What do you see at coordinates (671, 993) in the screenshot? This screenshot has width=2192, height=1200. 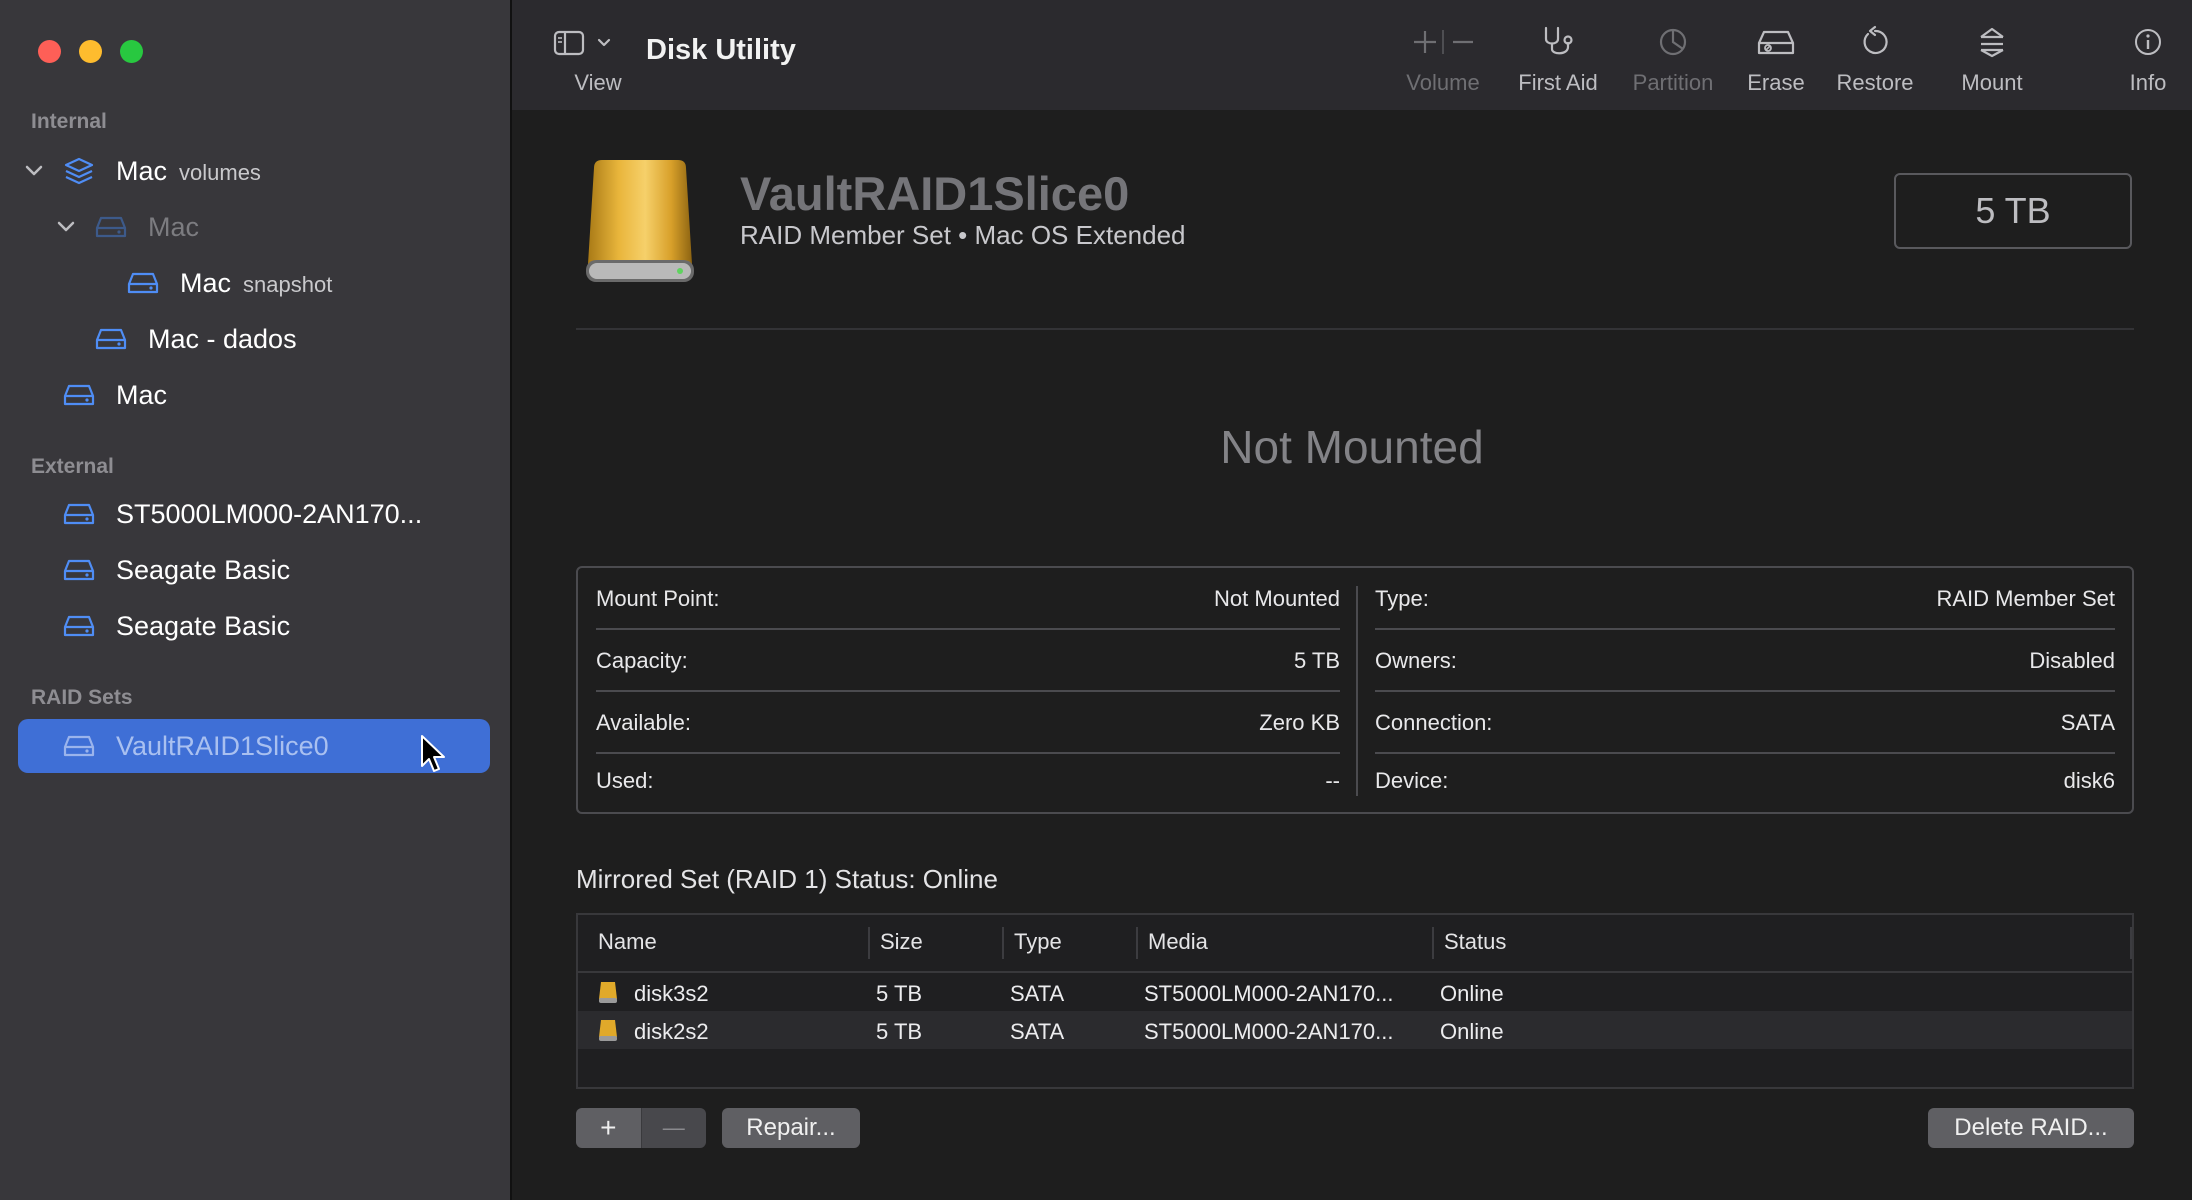 I see `cell-name: disk3s2` at bounding box center [671, 993].